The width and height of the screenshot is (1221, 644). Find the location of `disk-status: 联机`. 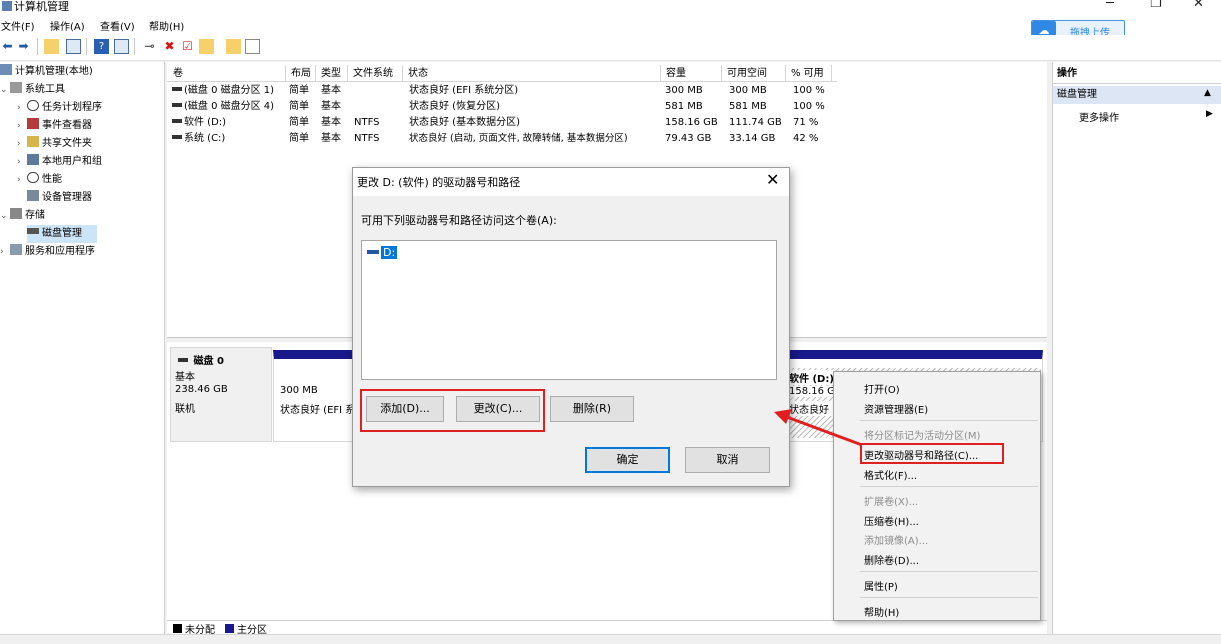

disk-status: 联机 is located at coordinates (185, 409).